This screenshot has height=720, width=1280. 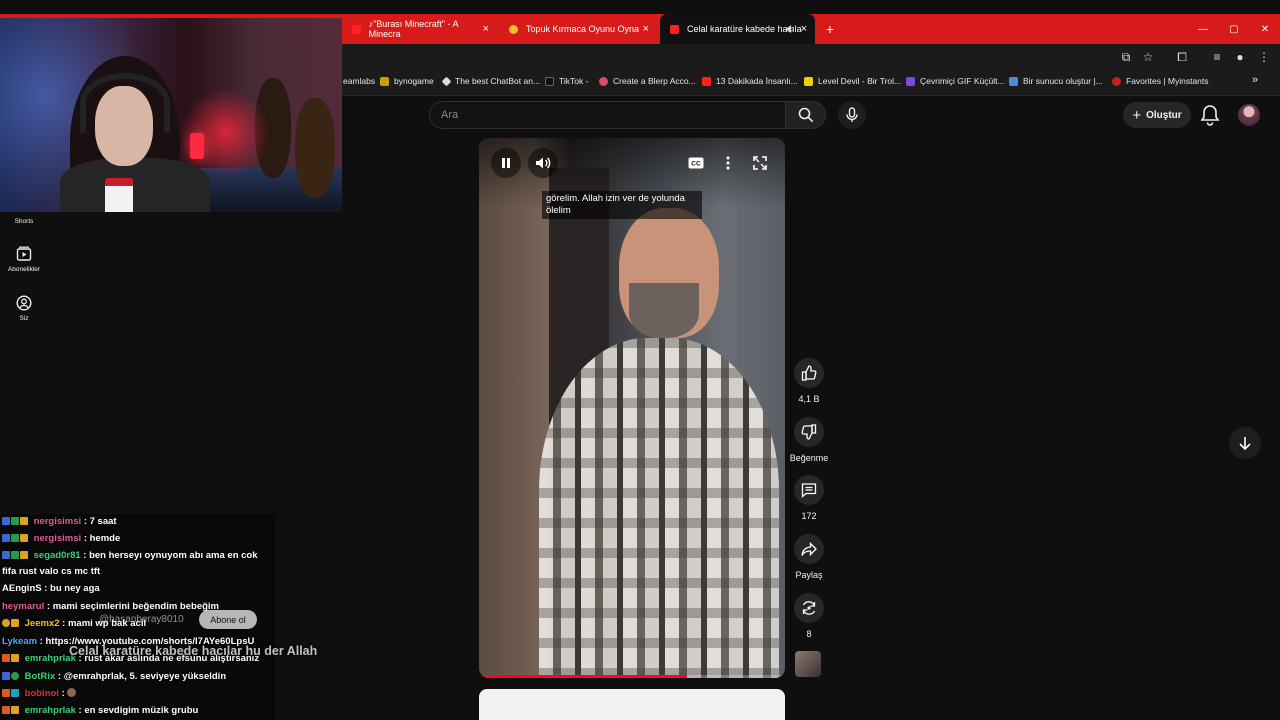 I want to click on comment-count: 172, so click(x=809, y=516).